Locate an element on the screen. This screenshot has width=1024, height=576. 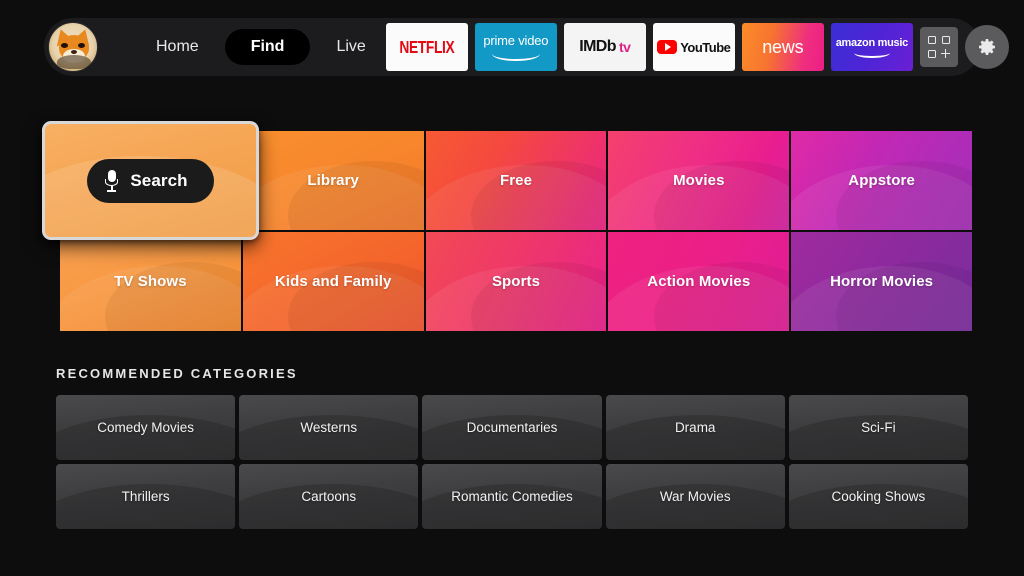
recommended-label: Romantic Comedies is located at coordinates (512, 496).